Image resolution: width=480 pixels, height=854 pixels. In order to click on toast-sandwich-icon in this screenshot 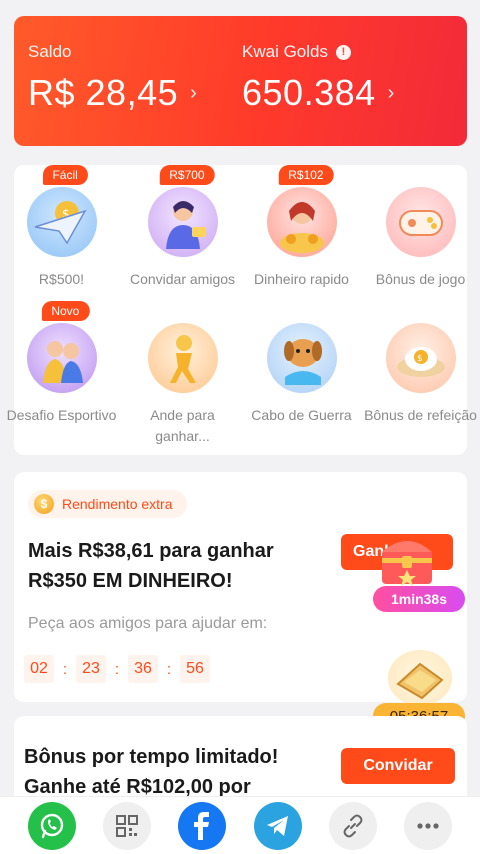, I will do `click(420, 678)`.